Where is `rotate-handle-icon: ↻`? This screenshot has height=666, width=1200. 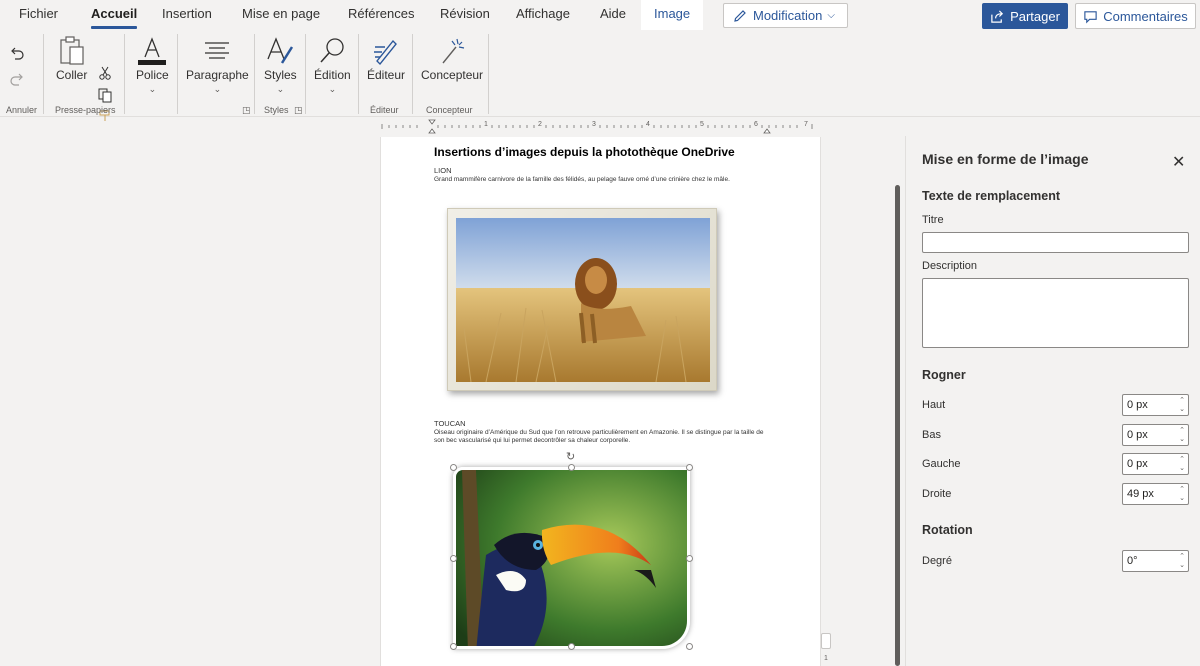
rotate-handle-icon: ↻ is located at coordinates (570, 456).